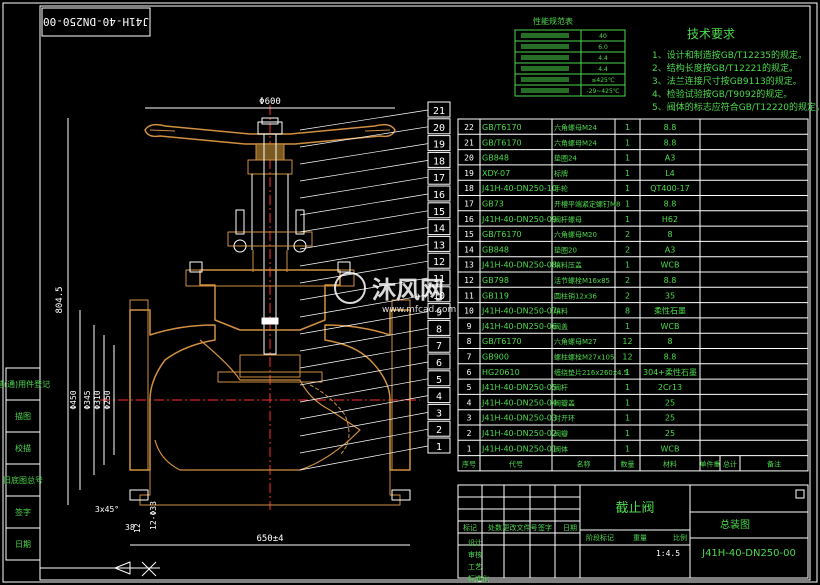  I want to click on bom-header-cell: 单件重, so click(710, 464).